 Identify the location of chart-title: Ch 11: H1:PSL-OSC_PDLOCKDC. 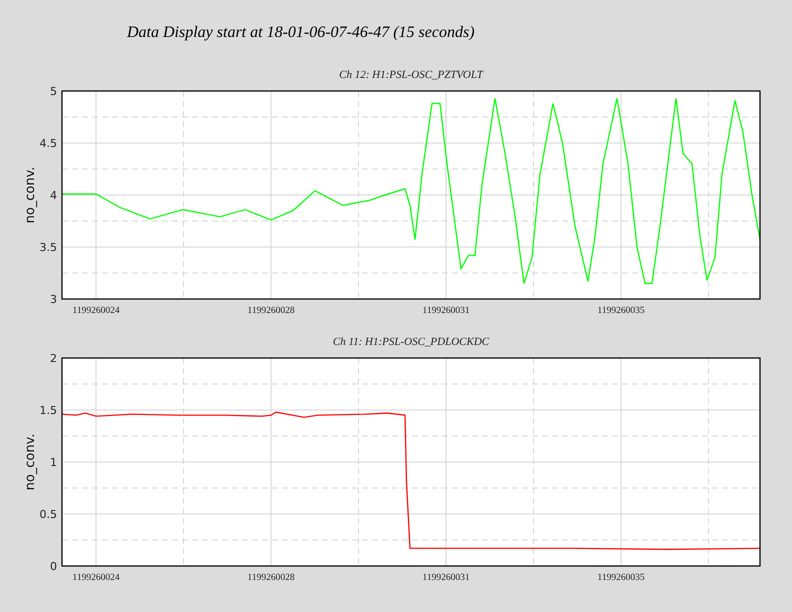
(411, 342).